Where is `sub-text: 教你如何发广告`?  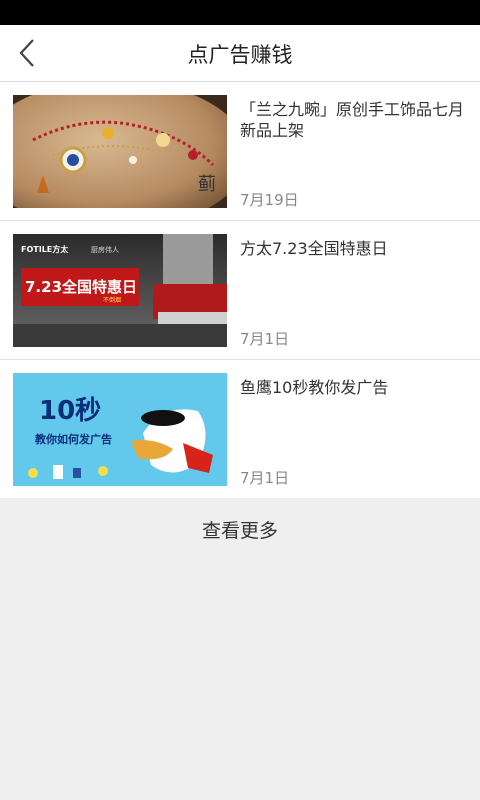
sub-text: 教你如何发广告 is located at coordinates (73, 439).